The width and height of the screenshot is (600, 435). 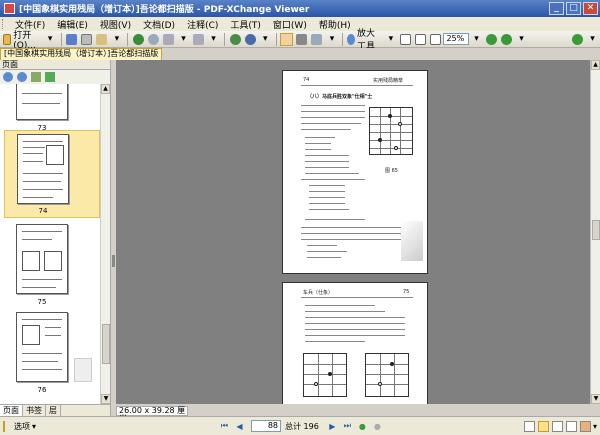 I want to click on view-mode-buttons: ▾, so click(x=560, y=426).